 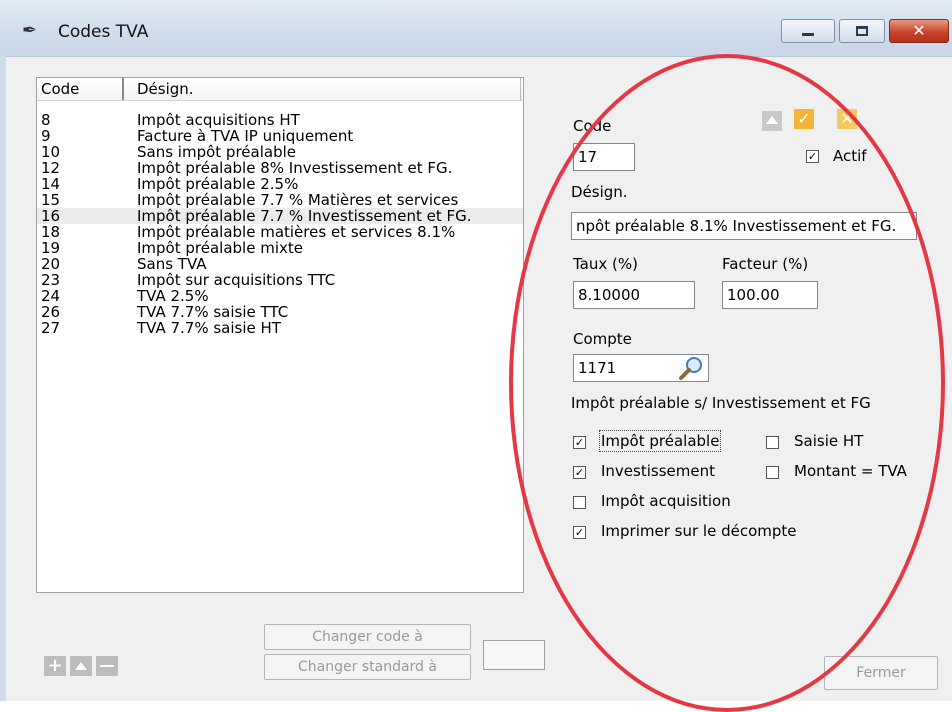 I want to click on arrow-up-icon, so click(x=81, y=666).